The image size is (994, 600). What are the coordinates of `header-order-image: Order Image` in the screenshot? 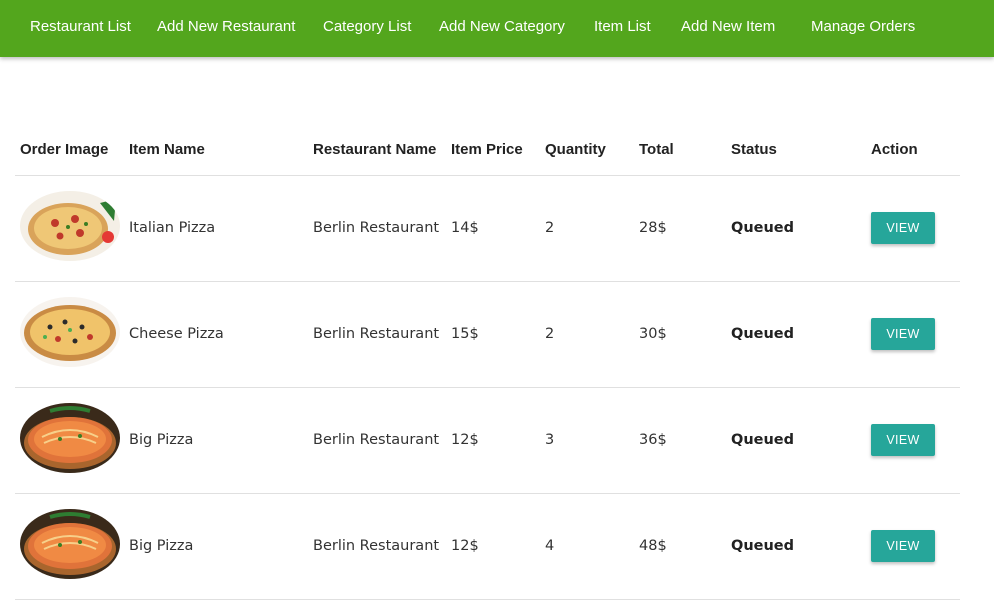 It's located at (64, 149).